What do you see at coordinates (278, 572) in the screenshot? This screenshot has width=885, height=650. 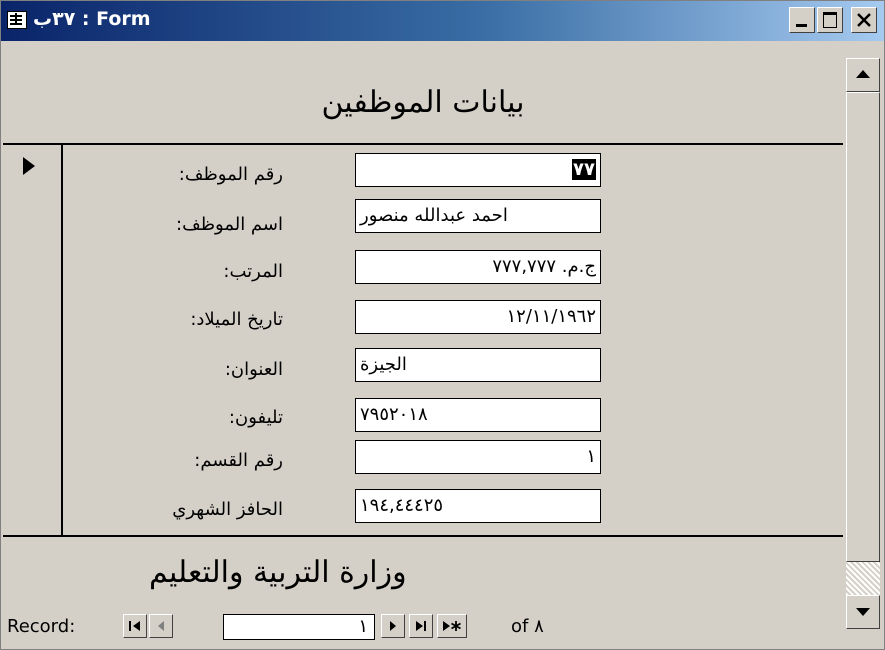 I see `form-footer-title: وزارة التربية والتعليم` at bounding box center [278, 572].